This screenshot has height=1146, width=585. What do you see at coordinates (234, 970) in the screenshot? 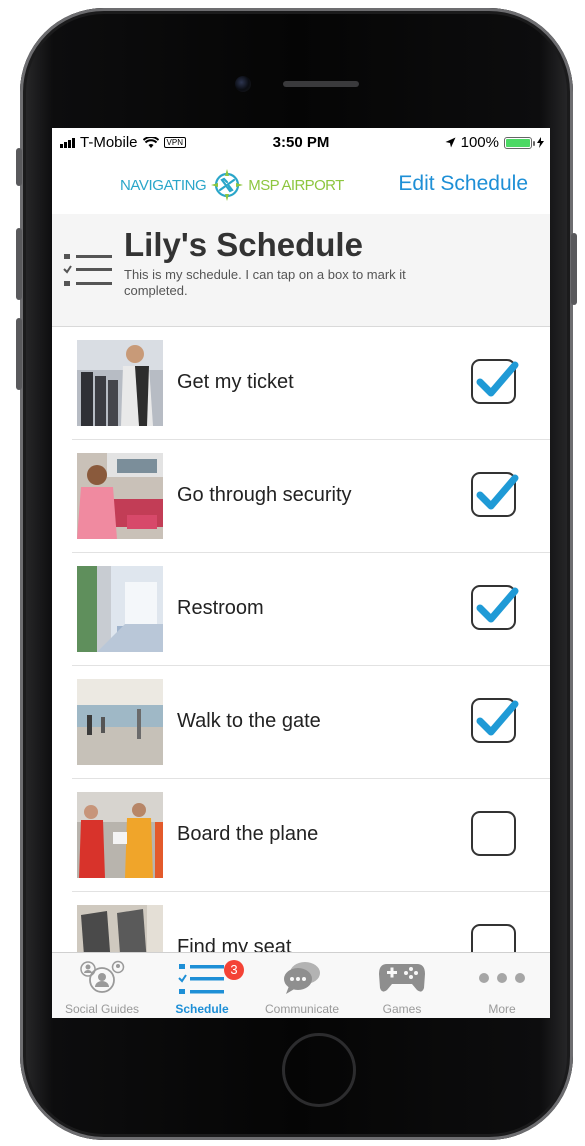
I see `schedule-badge: 3` at bounding box center [234, 970].